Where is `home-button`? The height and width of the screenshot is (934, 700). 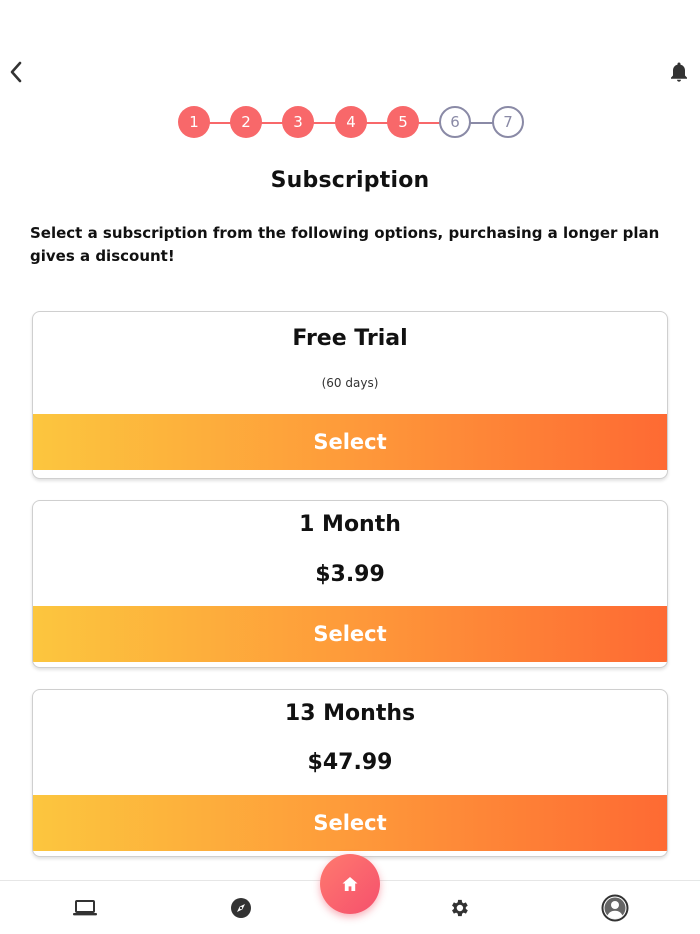 home-button is located at coordinates (350, 884).